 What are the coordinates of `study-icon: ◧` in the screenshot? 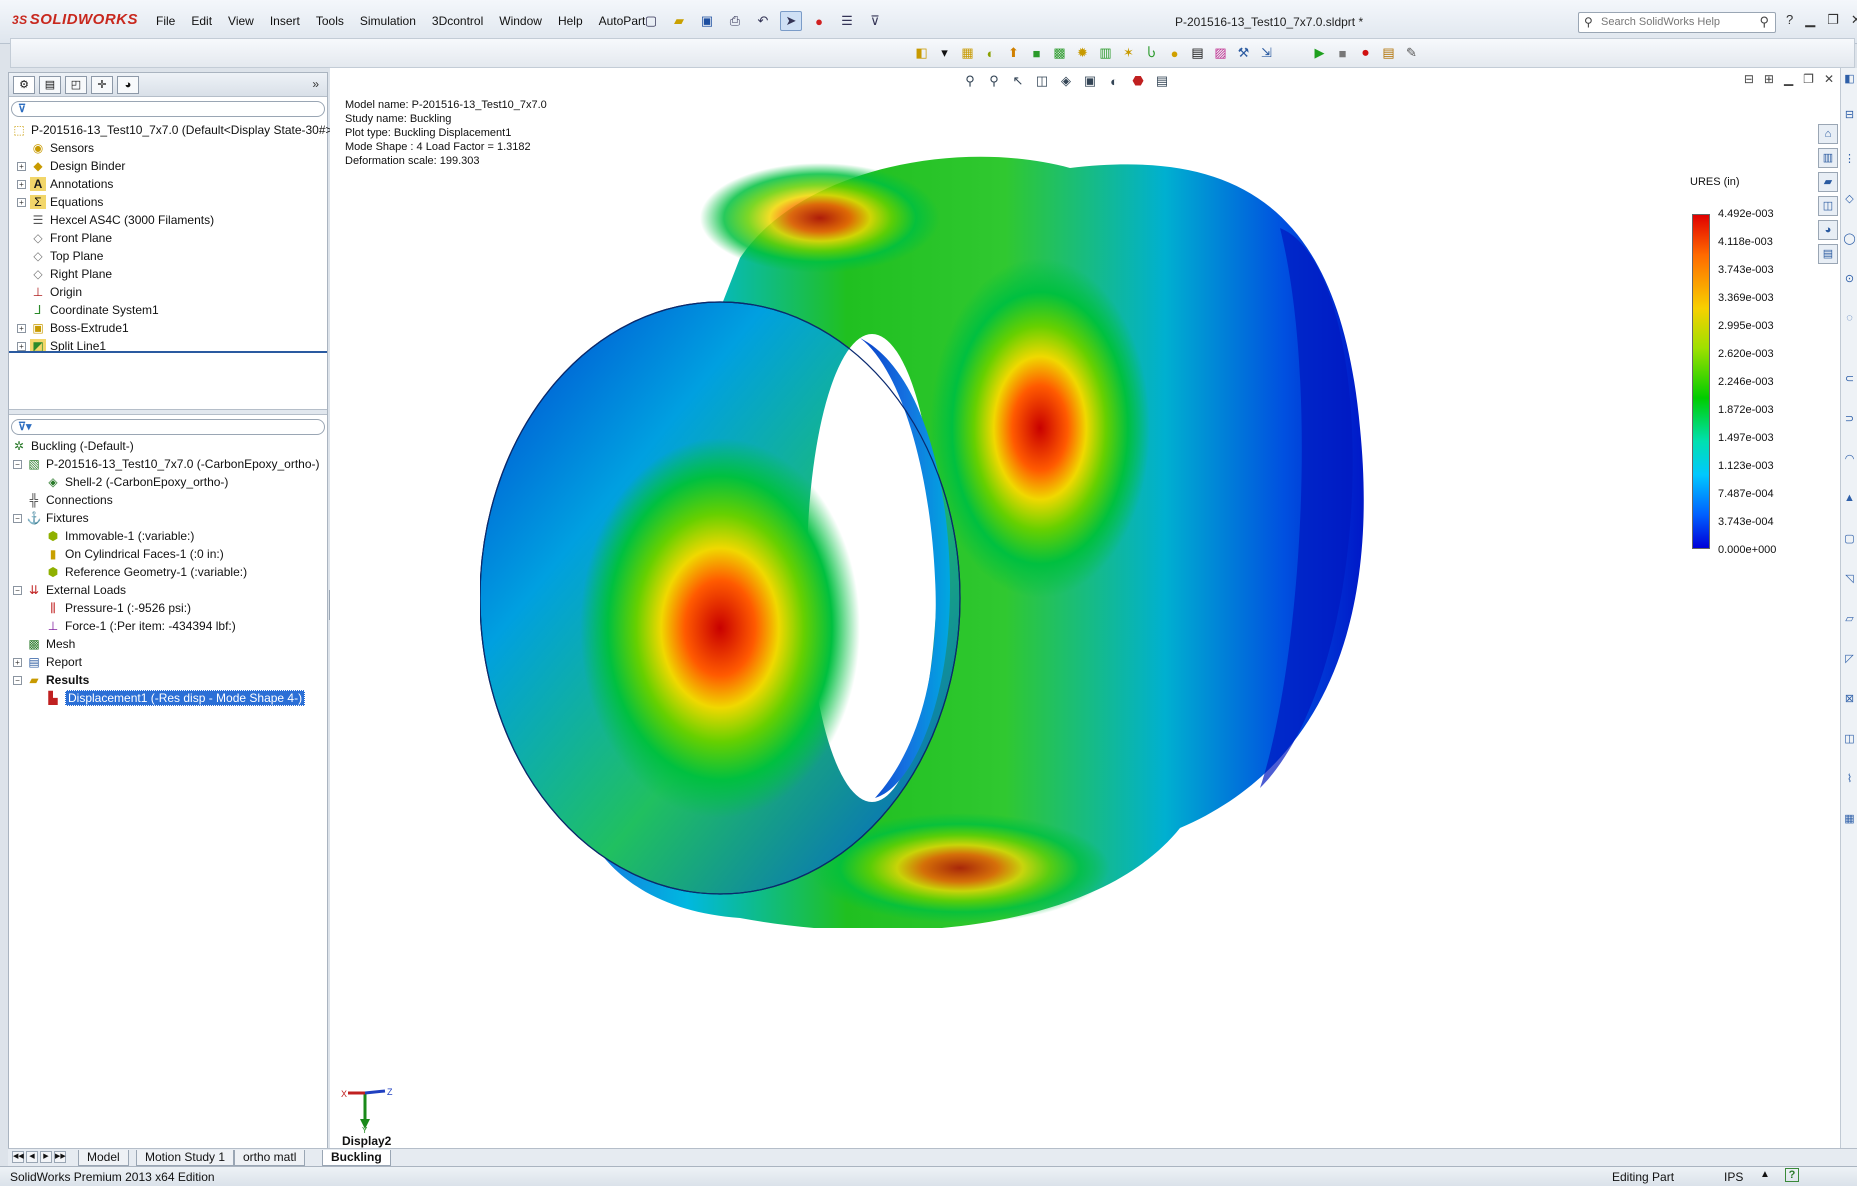 It's located at (921, 53).